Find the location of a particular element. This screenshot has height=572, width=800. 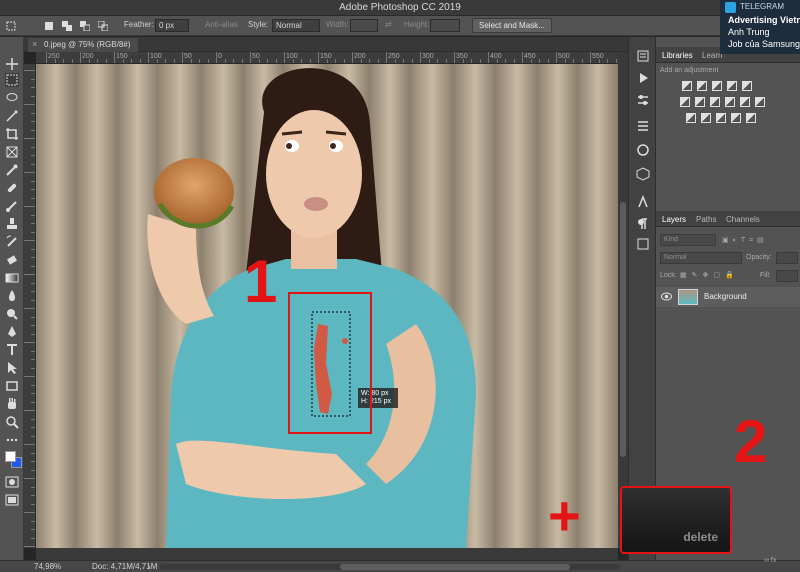

status-arrow-icon: › is located at coordinates (149, 566).